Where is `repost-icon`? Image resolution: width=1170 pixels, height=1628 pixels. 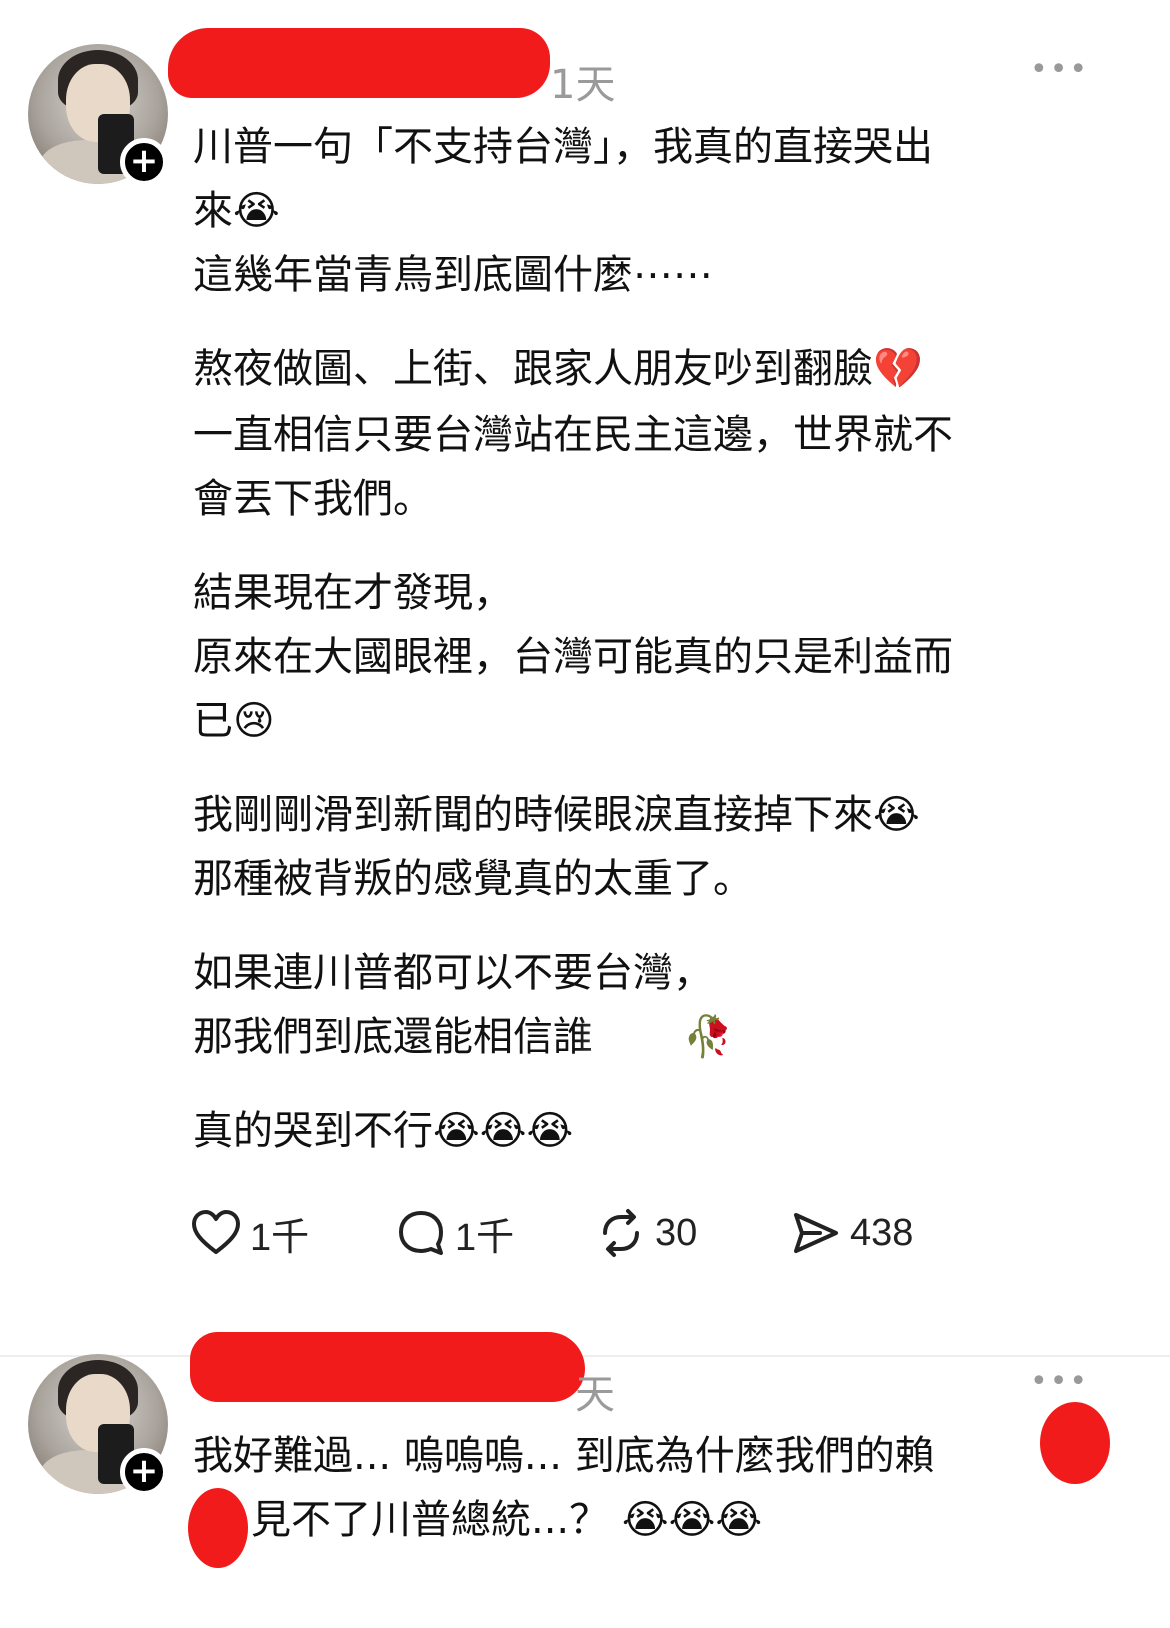 repost-icon is located at coordinates (621, 1233).